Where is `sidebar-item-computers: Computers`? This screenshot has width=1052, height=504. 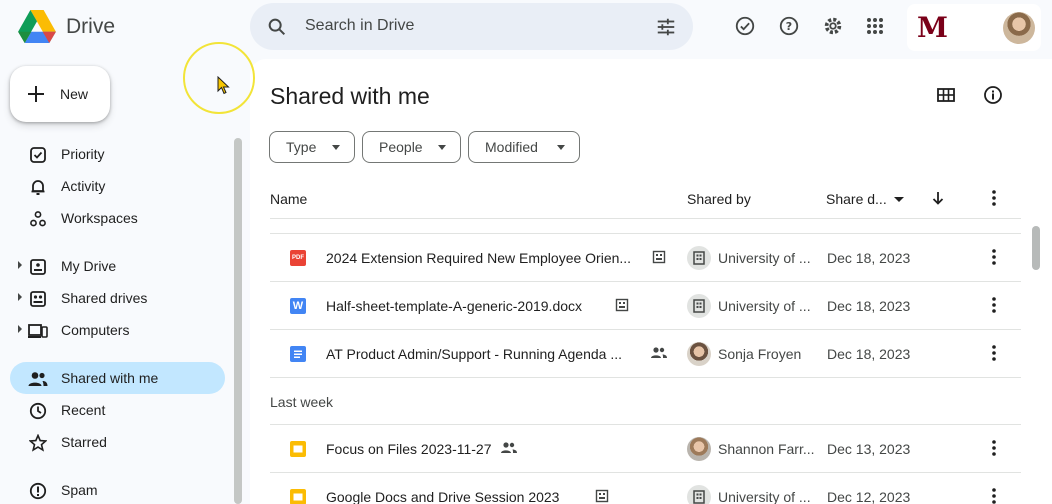
sidebar-item-computers: Computers is located at coordinates (117, 330).